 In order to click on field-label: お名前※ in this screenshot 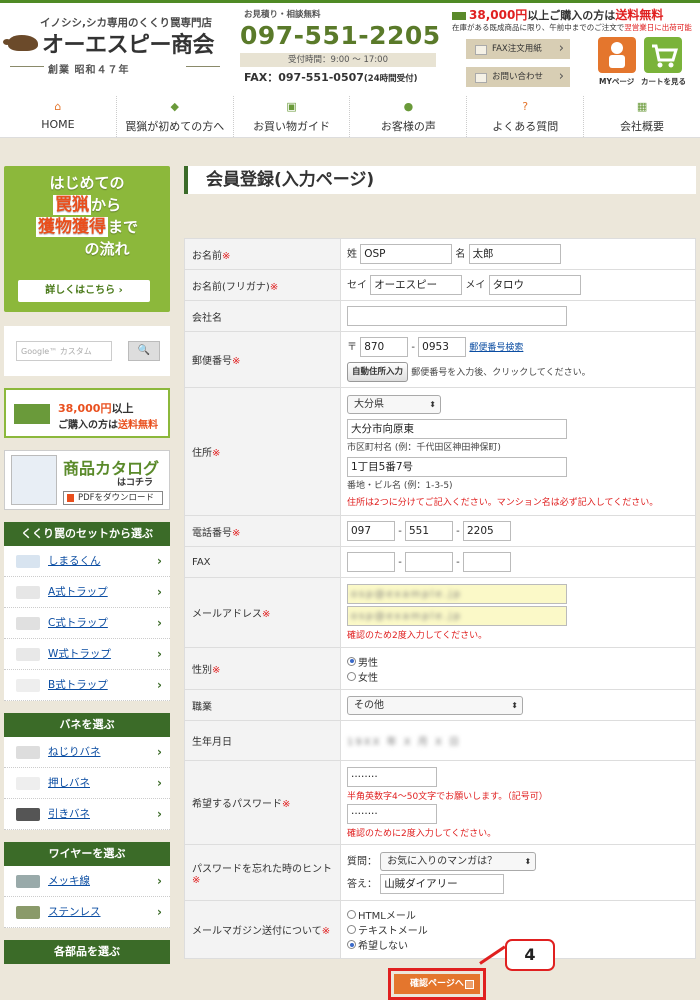, I will do `click(262, 254)`.